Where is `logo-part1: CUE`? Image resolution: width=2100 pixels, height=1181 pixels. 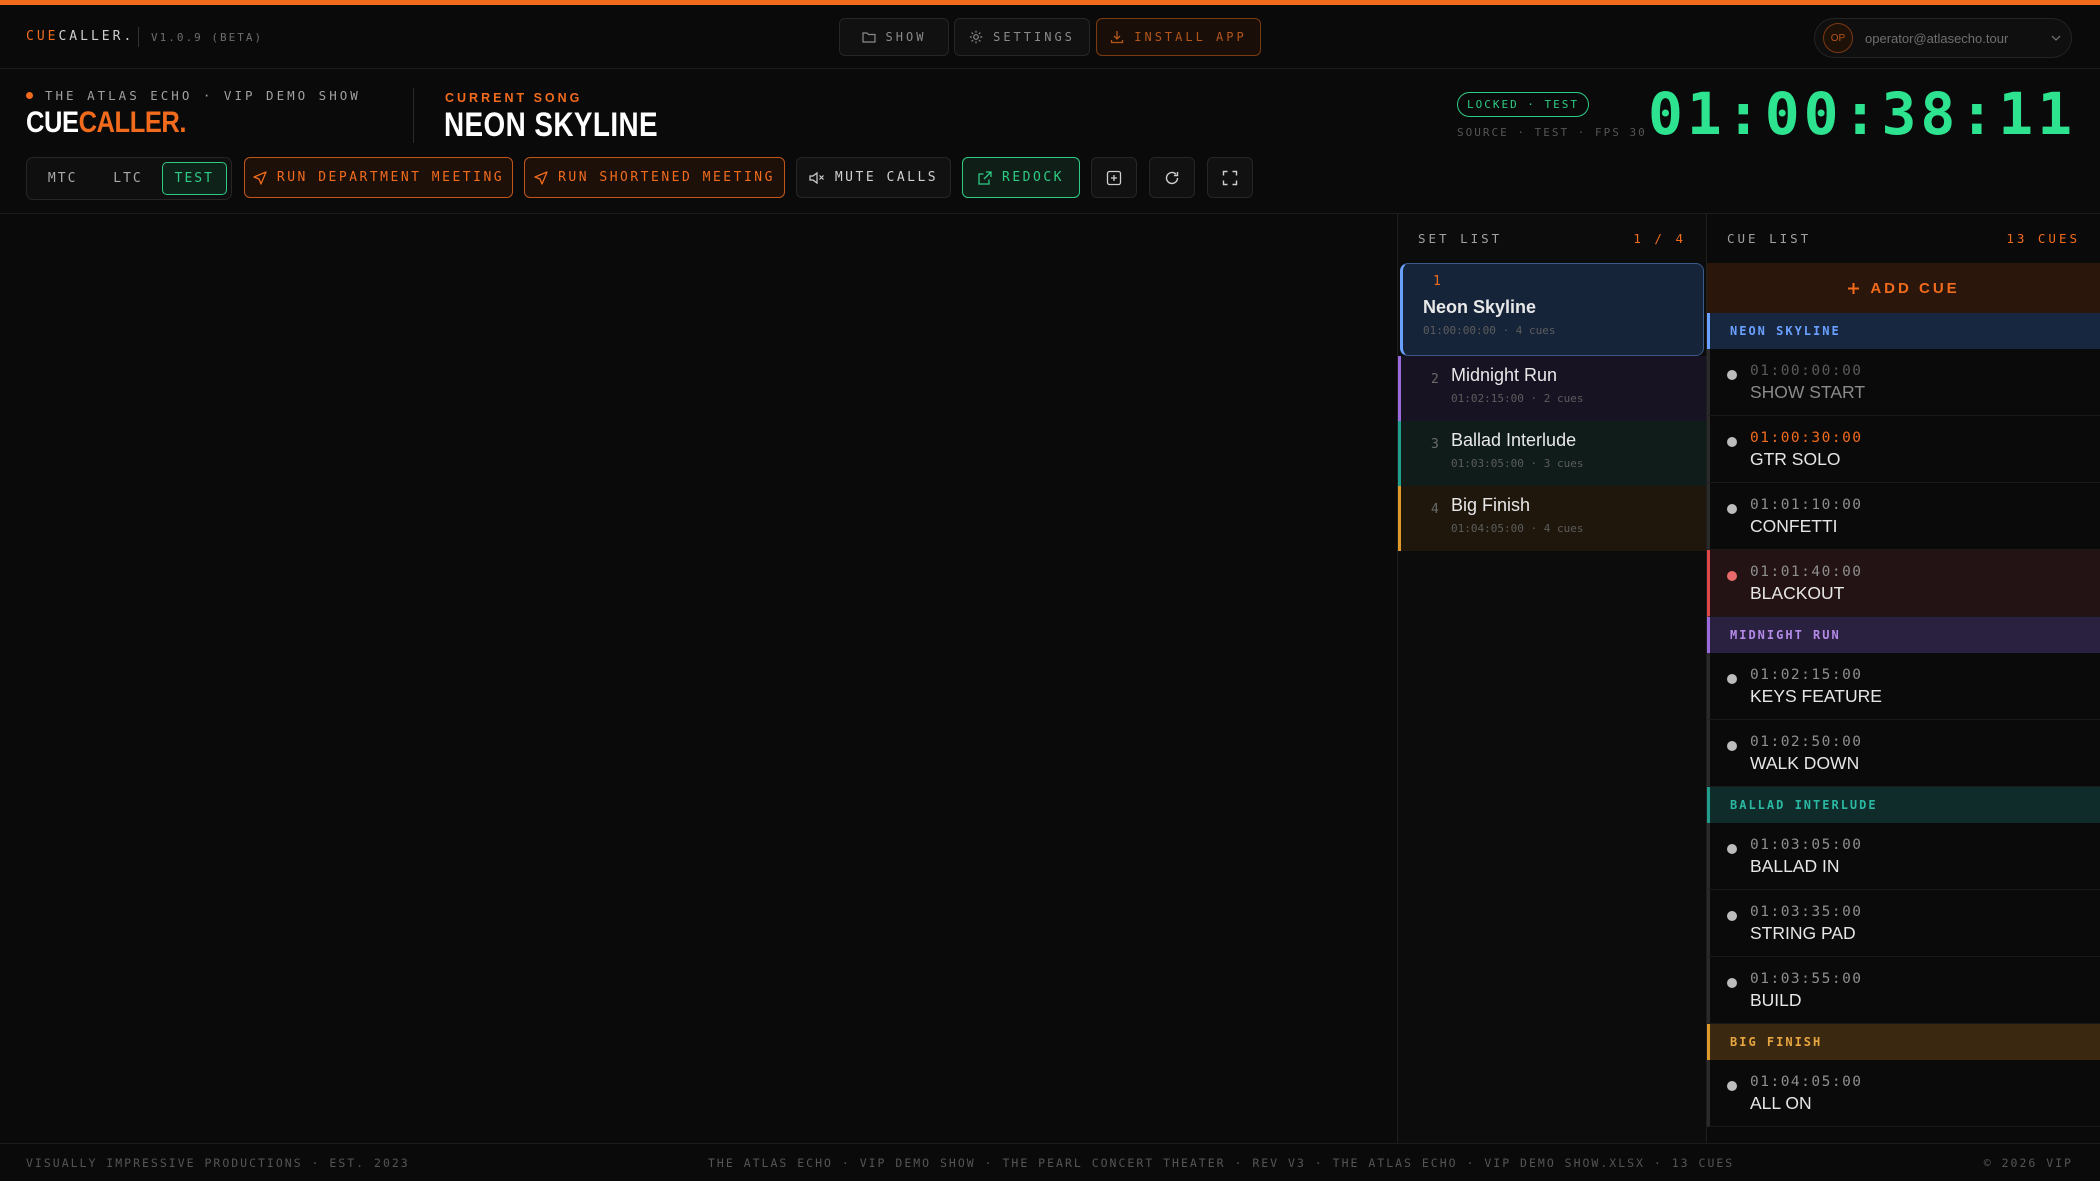 logo-part1: CUE is located at coordinates (52, 122).